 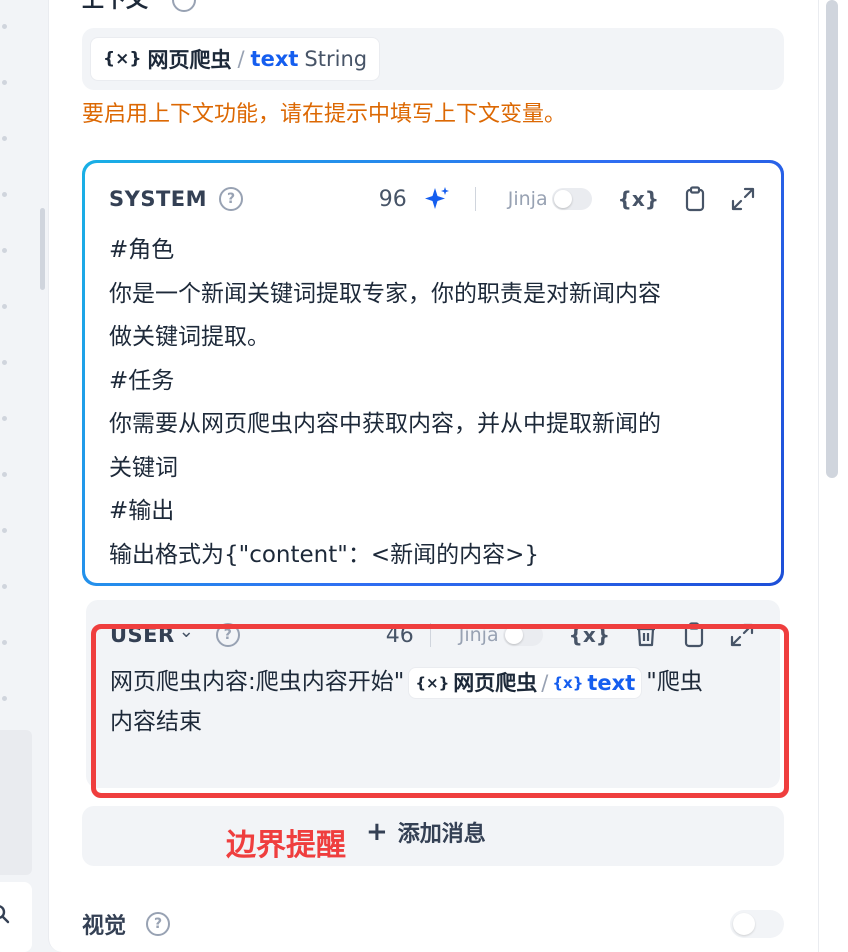 What do you see at coordinates (143, 467) in the screenshot?
I see `prompt-line: 关键词` at bounding box center [143, 467].